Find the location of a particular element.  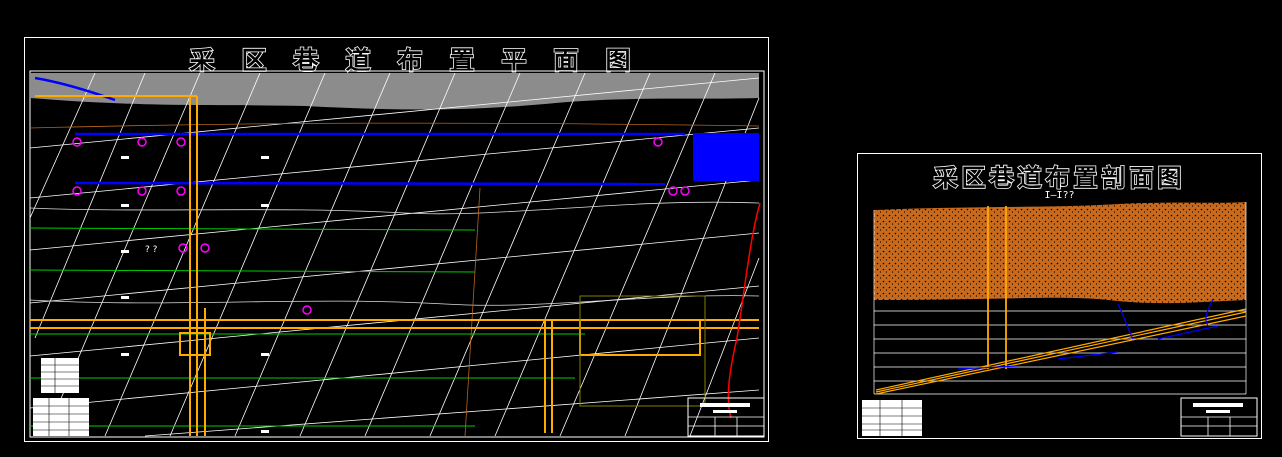

section-roadways is located at coordinates (1088, 334).